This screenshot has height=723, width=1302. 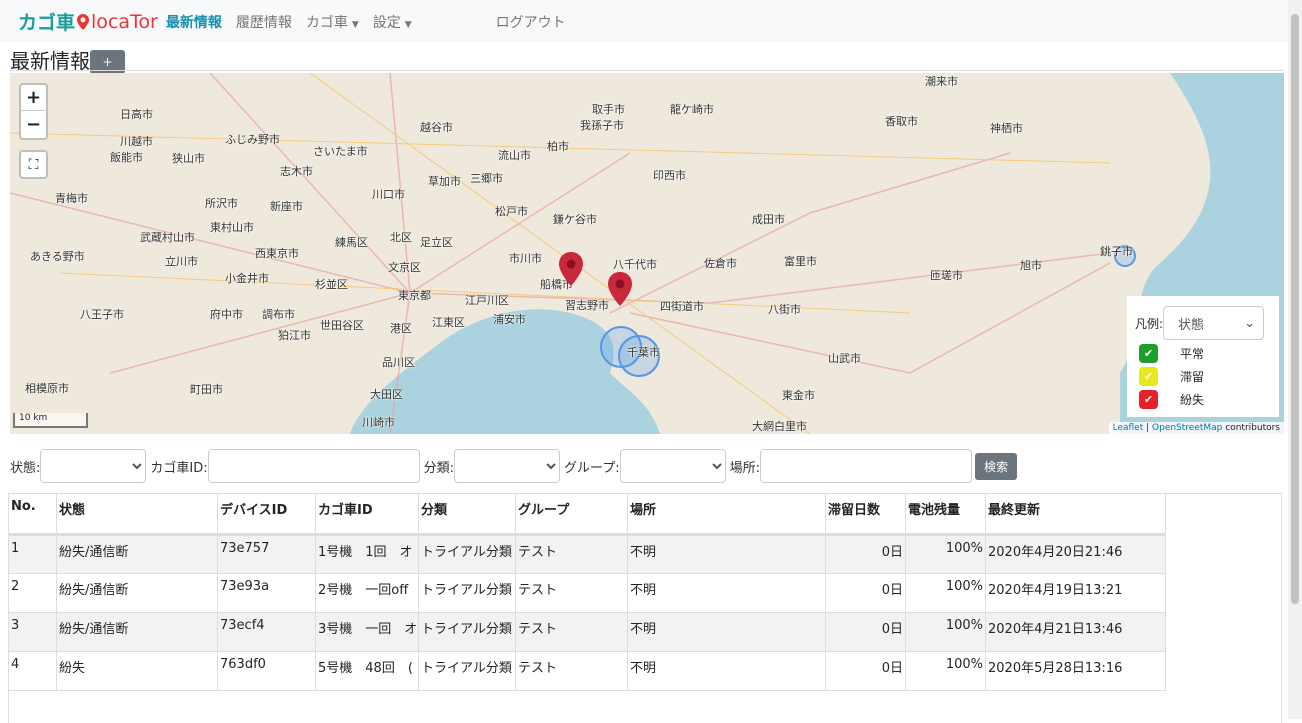 I want to click on column-header: グループ, so click(x=571, y=514).